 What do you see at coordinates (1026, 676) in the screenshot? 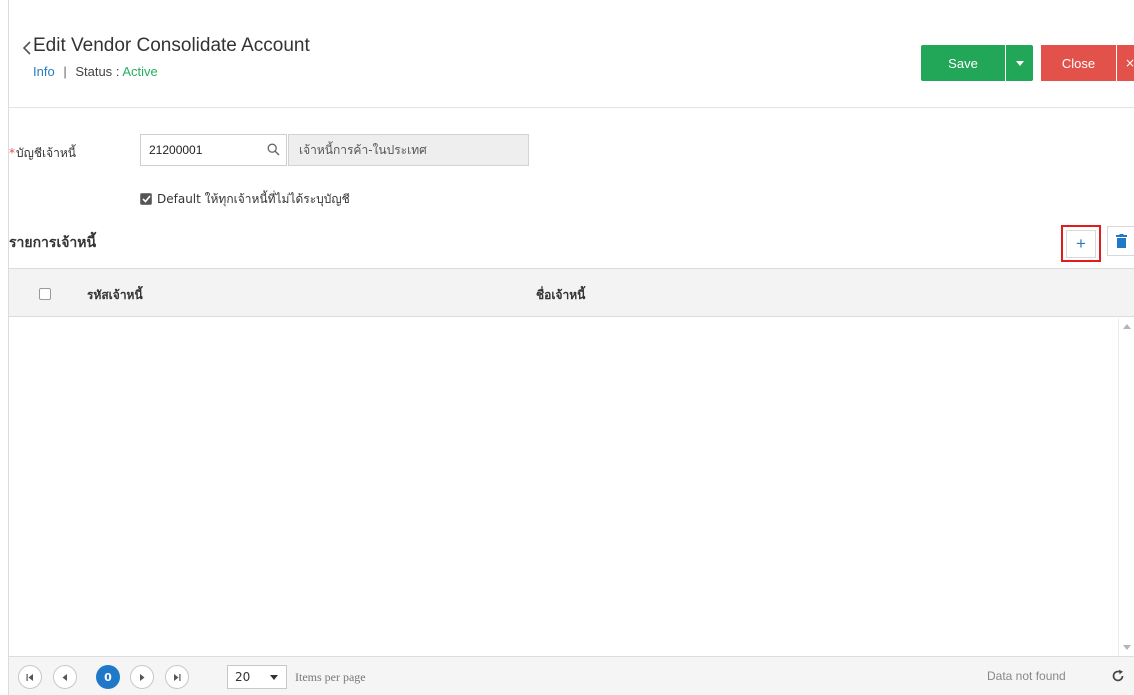
I see `pager-status: Data not found` at bounding box center [1026, 676].